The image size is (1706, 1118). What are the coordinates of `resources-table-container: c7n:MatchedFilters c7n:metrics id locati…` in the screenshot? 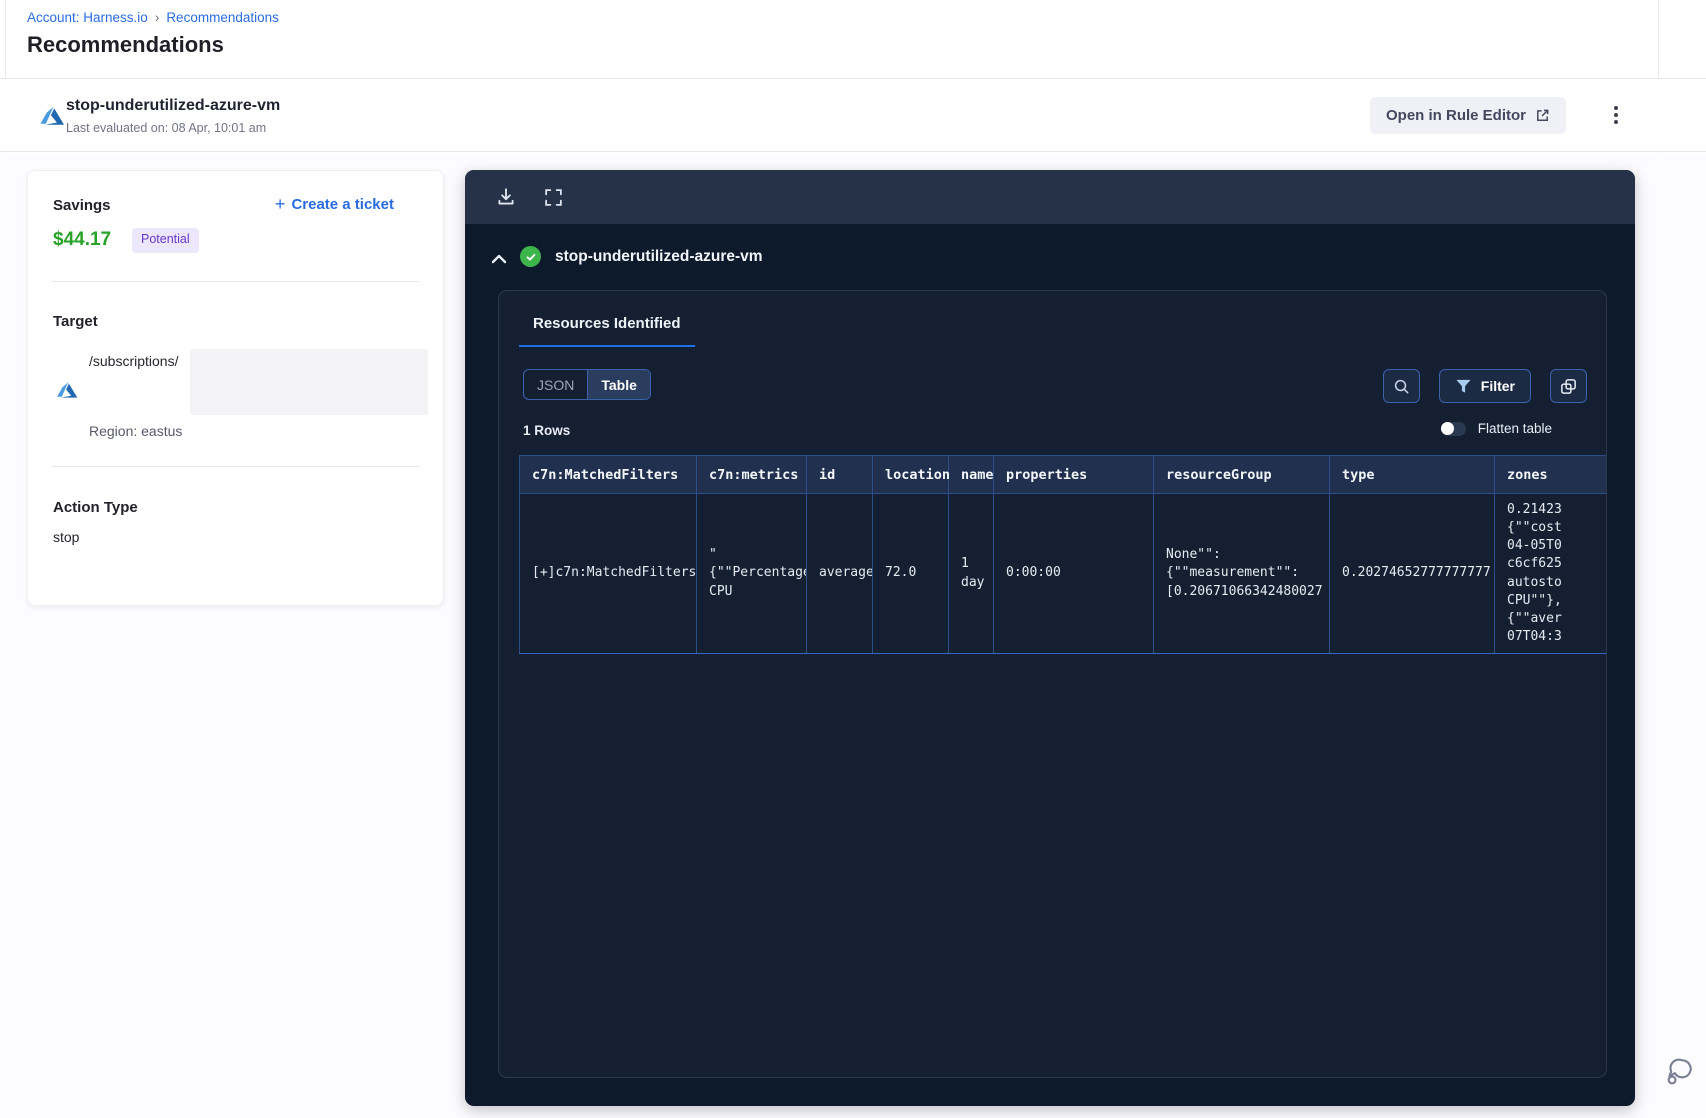 It's located at (1062, 557).